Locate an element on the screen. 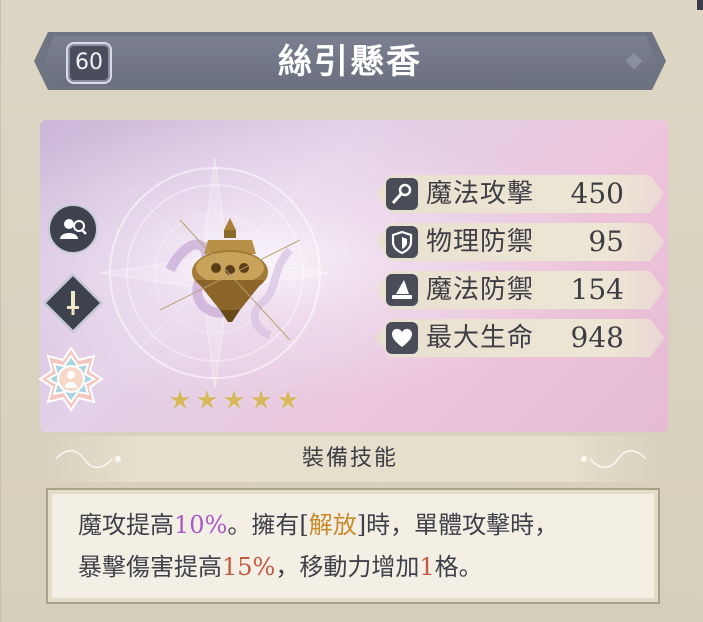 The image size is (703, 622). item-name: 絲引懸香 is located at coordinates (350, 62).